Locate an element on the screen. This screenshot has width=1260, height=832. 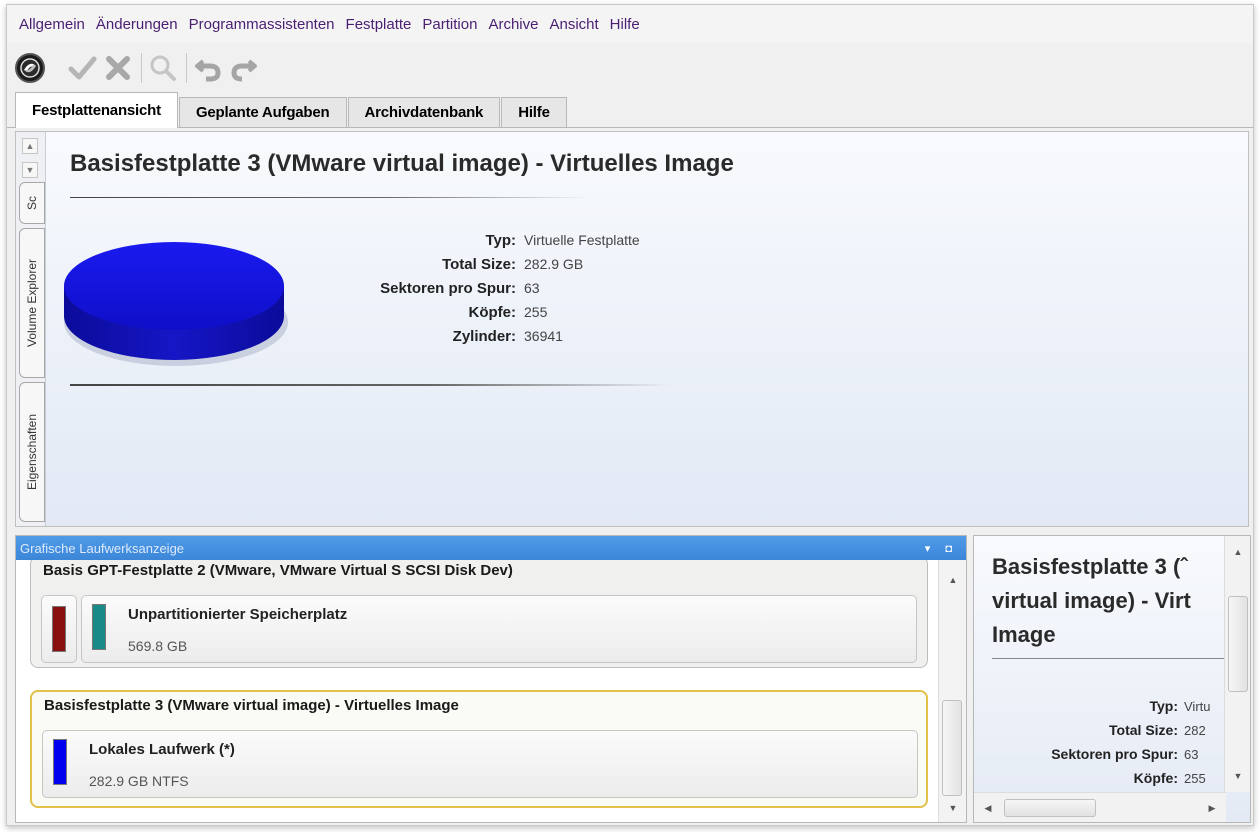
search-magnifier-icon is located at coordinates (163, 68).